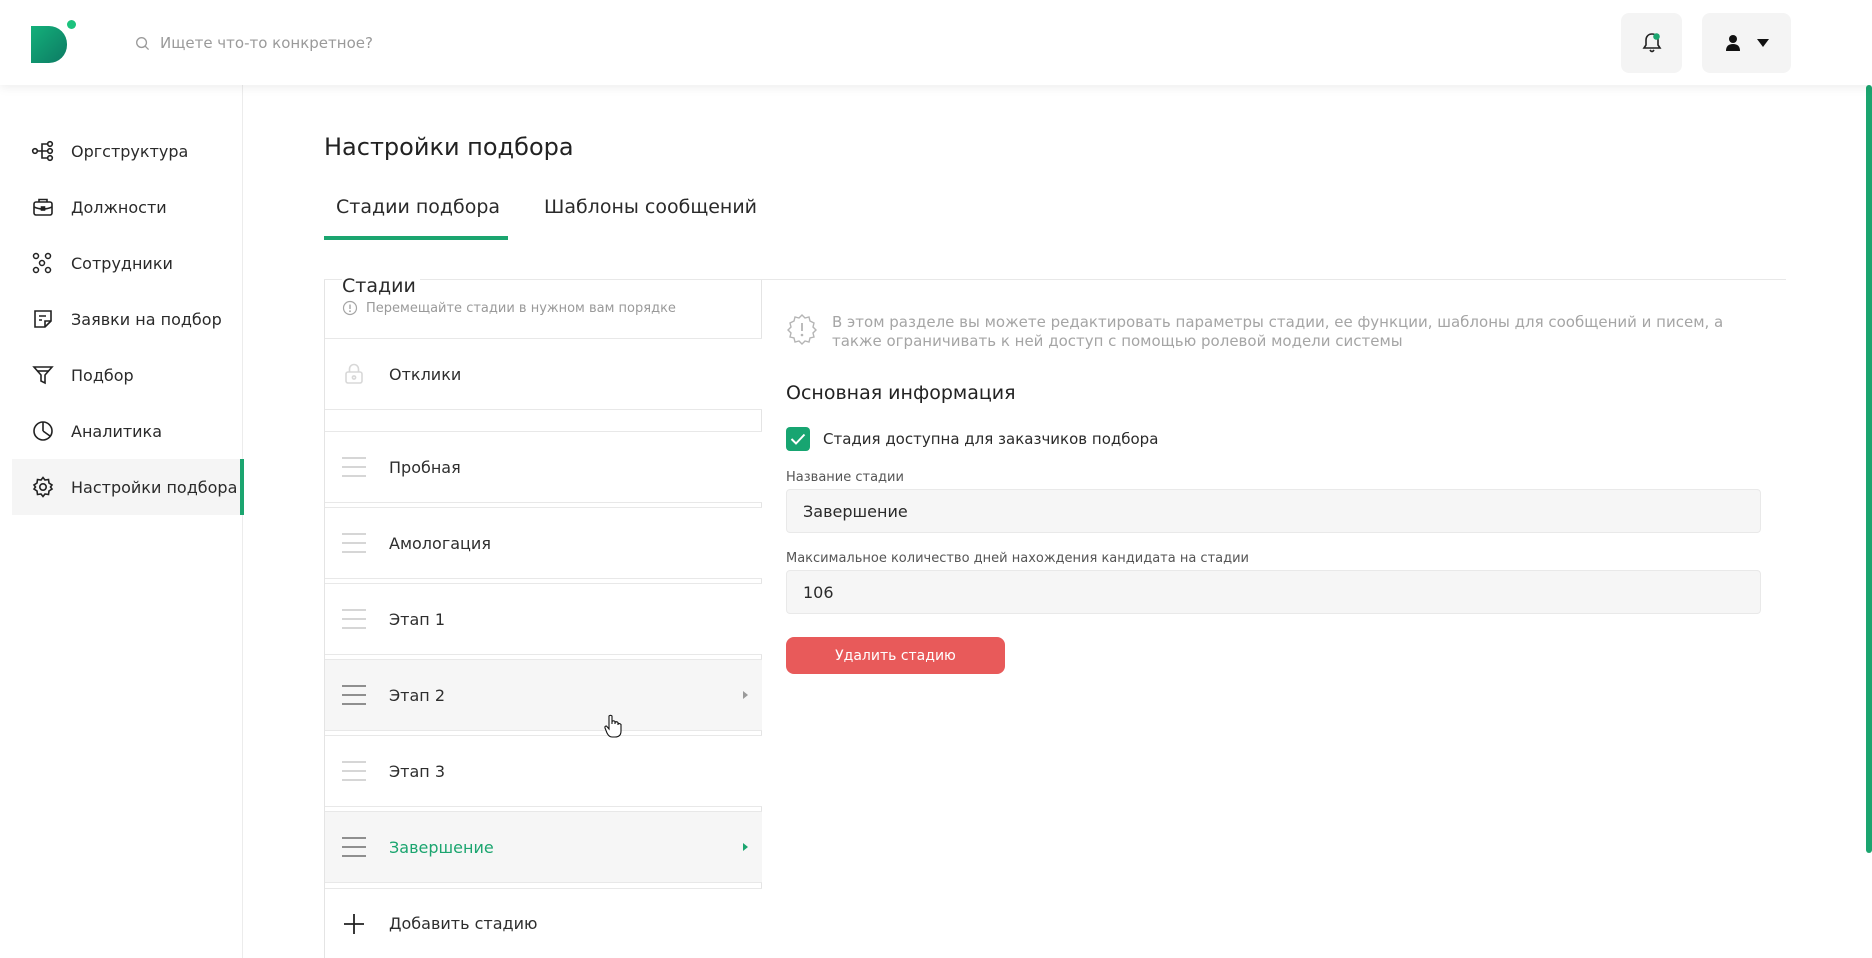 This screenshot has height=958, width=1872. I want to click on stage-label: Отклики, so click(425, 374).